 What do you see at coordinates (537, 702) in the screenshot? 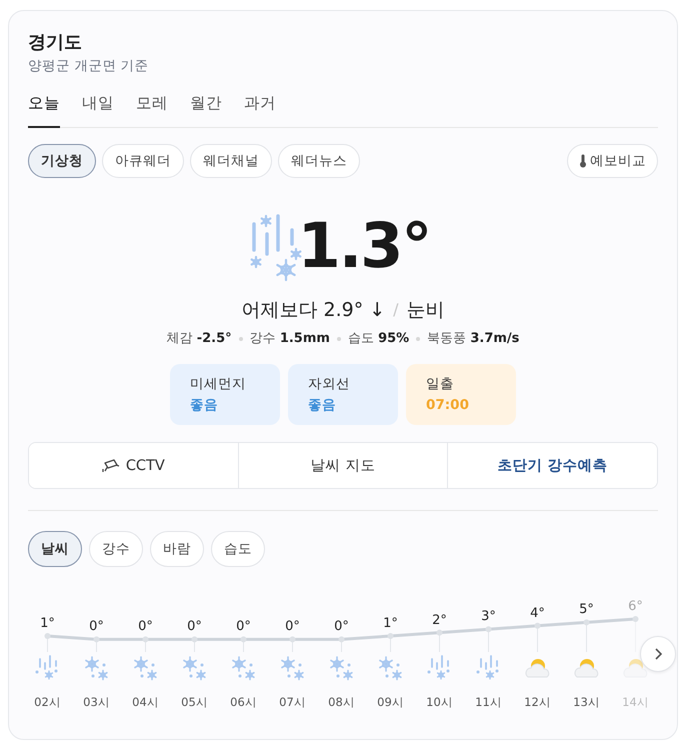
I see `hour-label: 12시` at bounding box center [537, 702].